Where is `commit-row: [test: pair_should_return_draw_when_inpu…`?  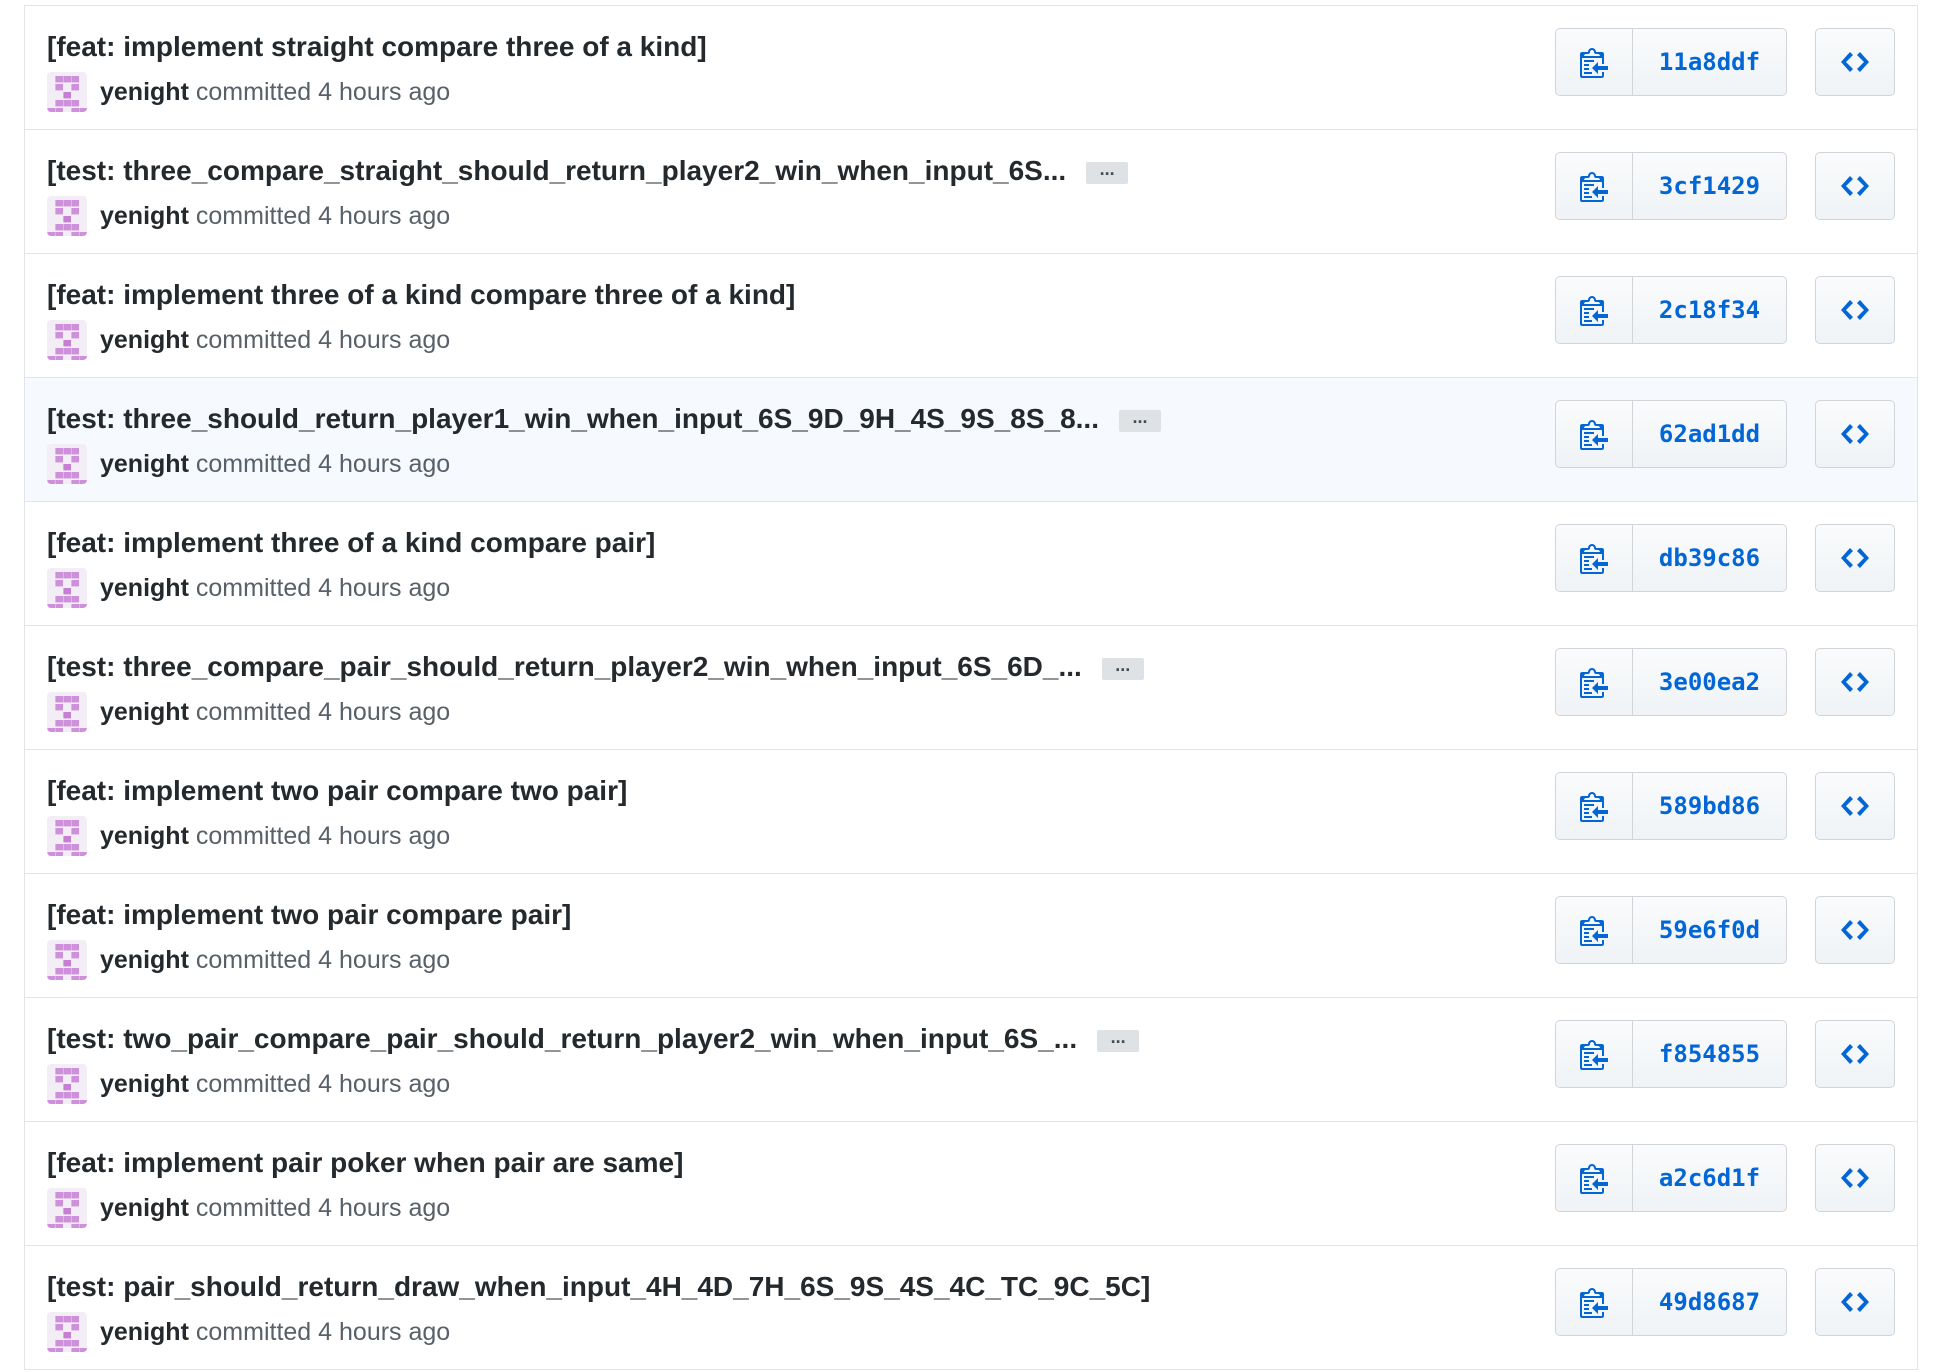
commit-row: [test: pair_should_return_draw_when_inpu… is located at coordinates (971, 1308).